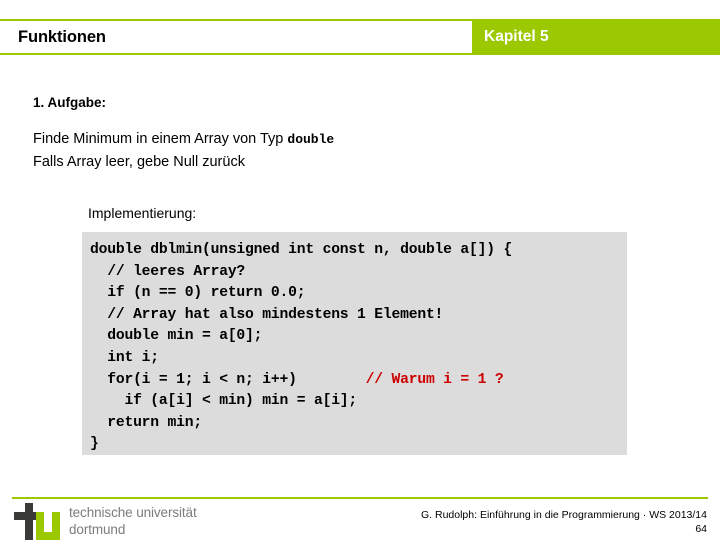  Describe the element at coordinates (701, 529) in the screenshot. I see `page-number: 64` at that location.